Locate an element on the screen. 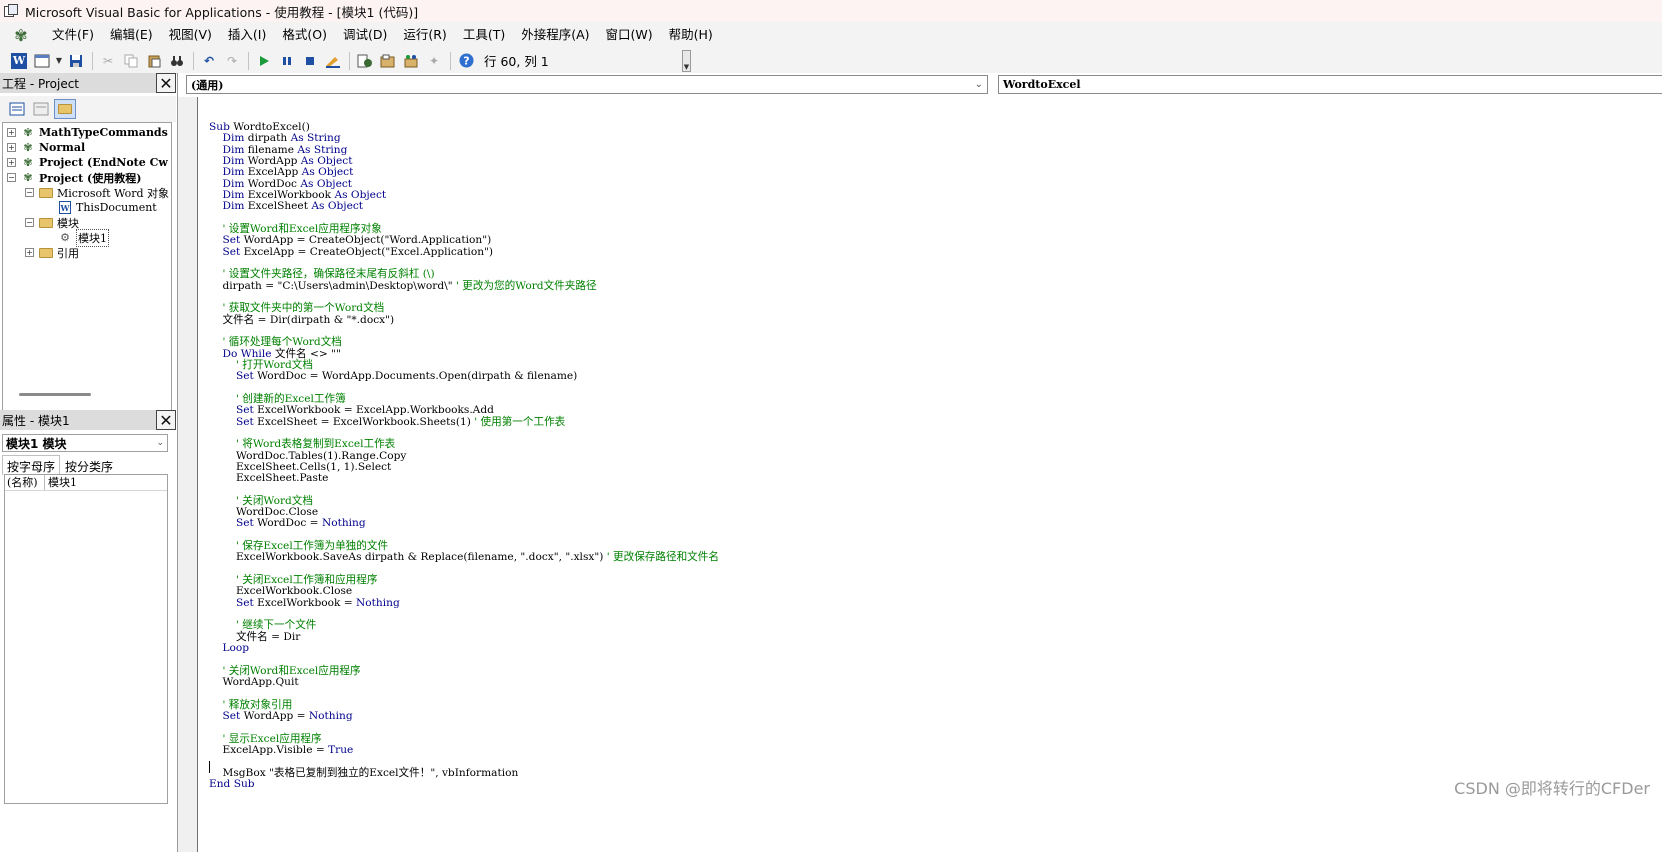 This screenshot has width=1662, height=852. code-line: ' 循环处理每个Word文档 is located at coordinates (275, 342).